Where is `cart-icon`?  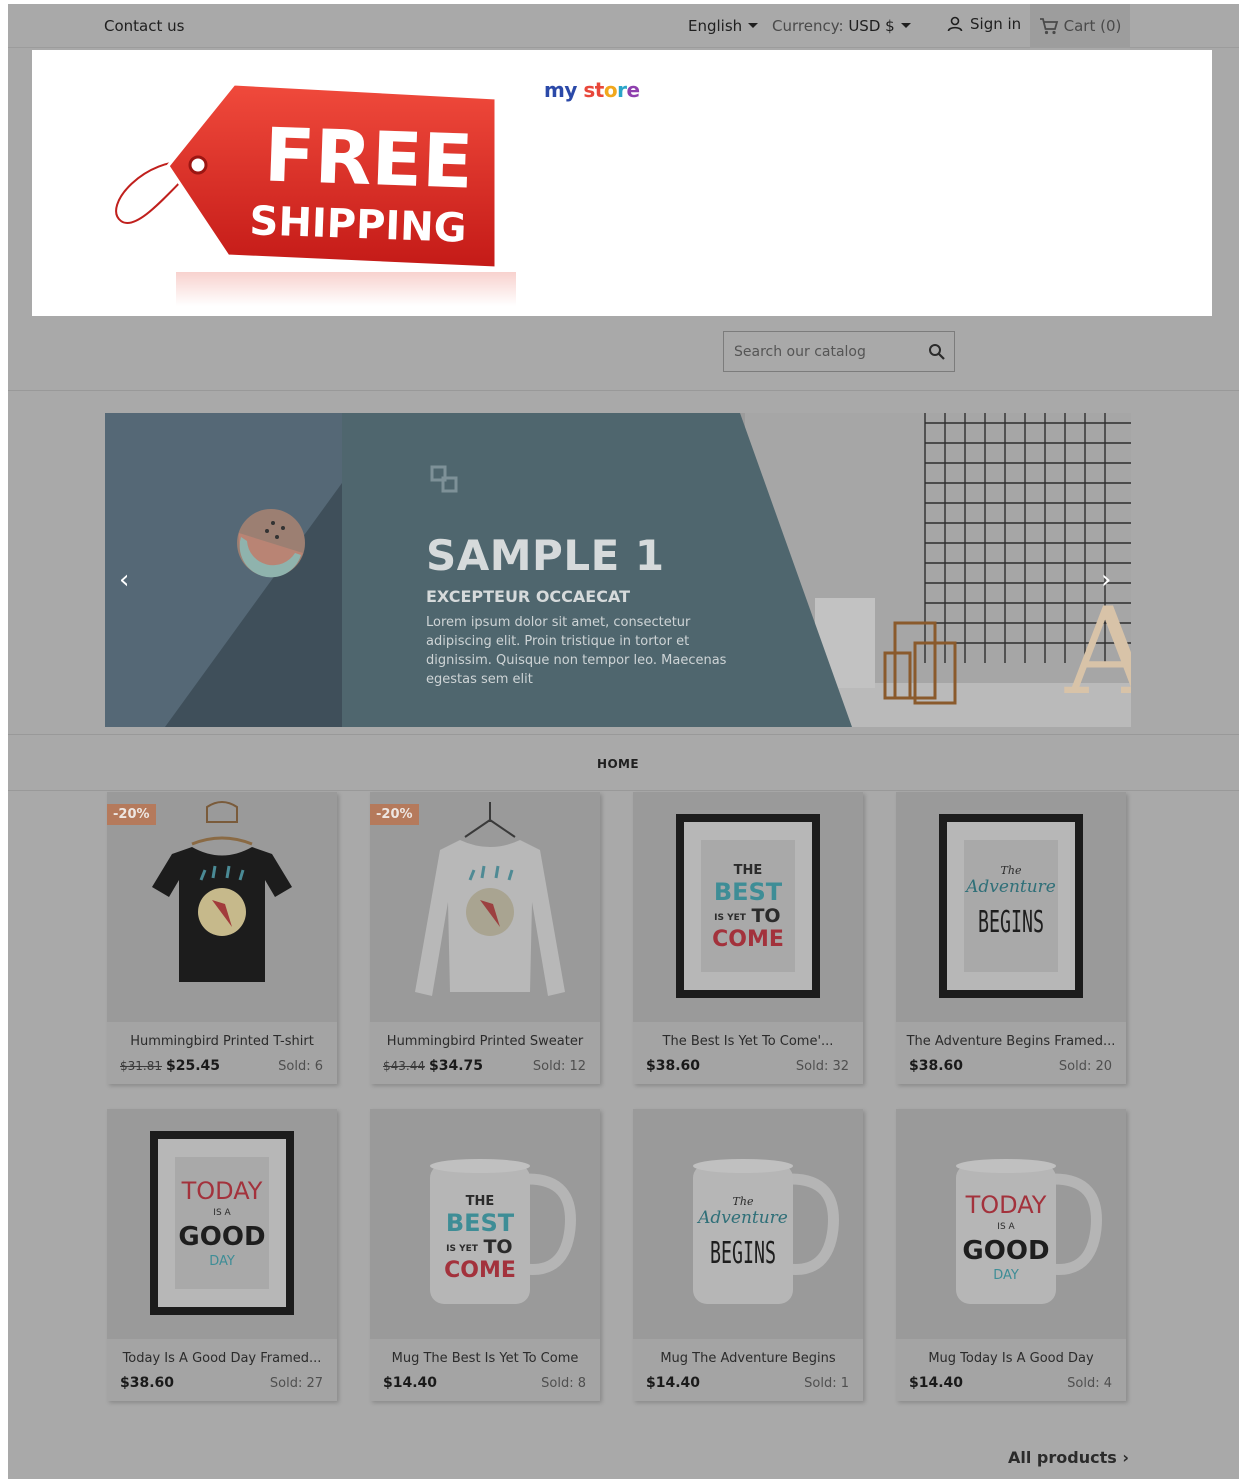
cart-icon is located at coordinates (1048, 26).